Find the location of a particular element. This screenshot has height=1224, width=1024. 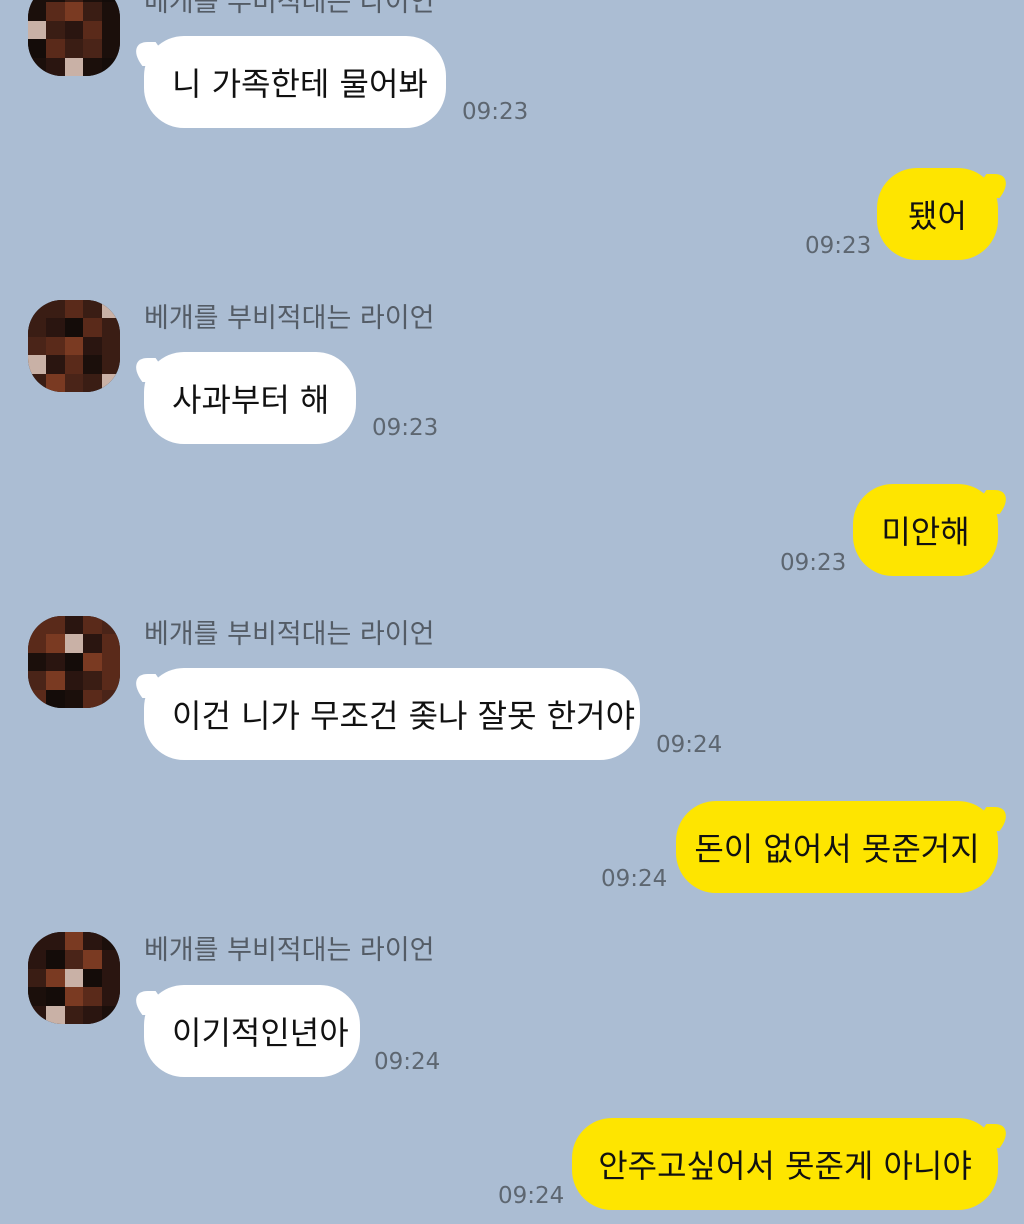

outgoing-message-bubble: 됐어 is located at coordinates (937, 214).